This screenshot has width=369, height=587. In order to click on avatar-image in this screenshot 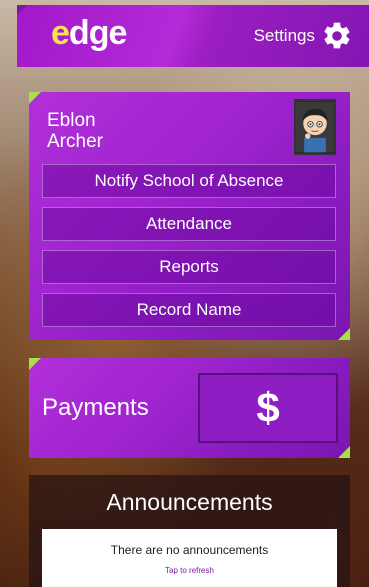, I will do `click(315, 127)`.